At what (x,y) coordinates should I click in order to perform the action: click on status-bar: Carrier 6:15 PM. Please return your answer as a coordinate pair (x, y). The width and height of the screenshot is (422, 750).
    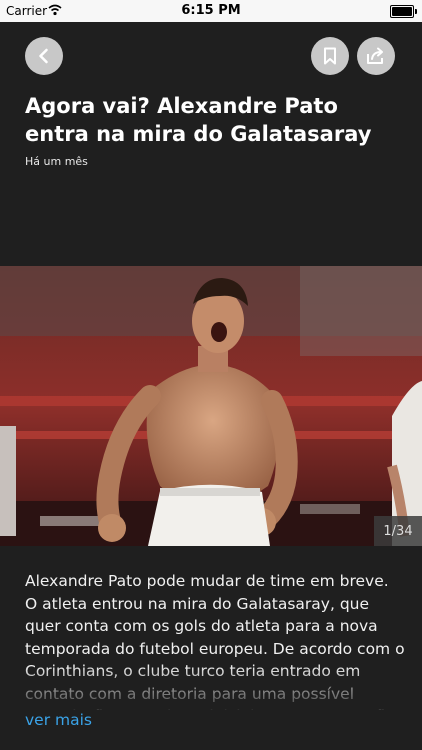
    Looking at the image, I should click on (211, 11).